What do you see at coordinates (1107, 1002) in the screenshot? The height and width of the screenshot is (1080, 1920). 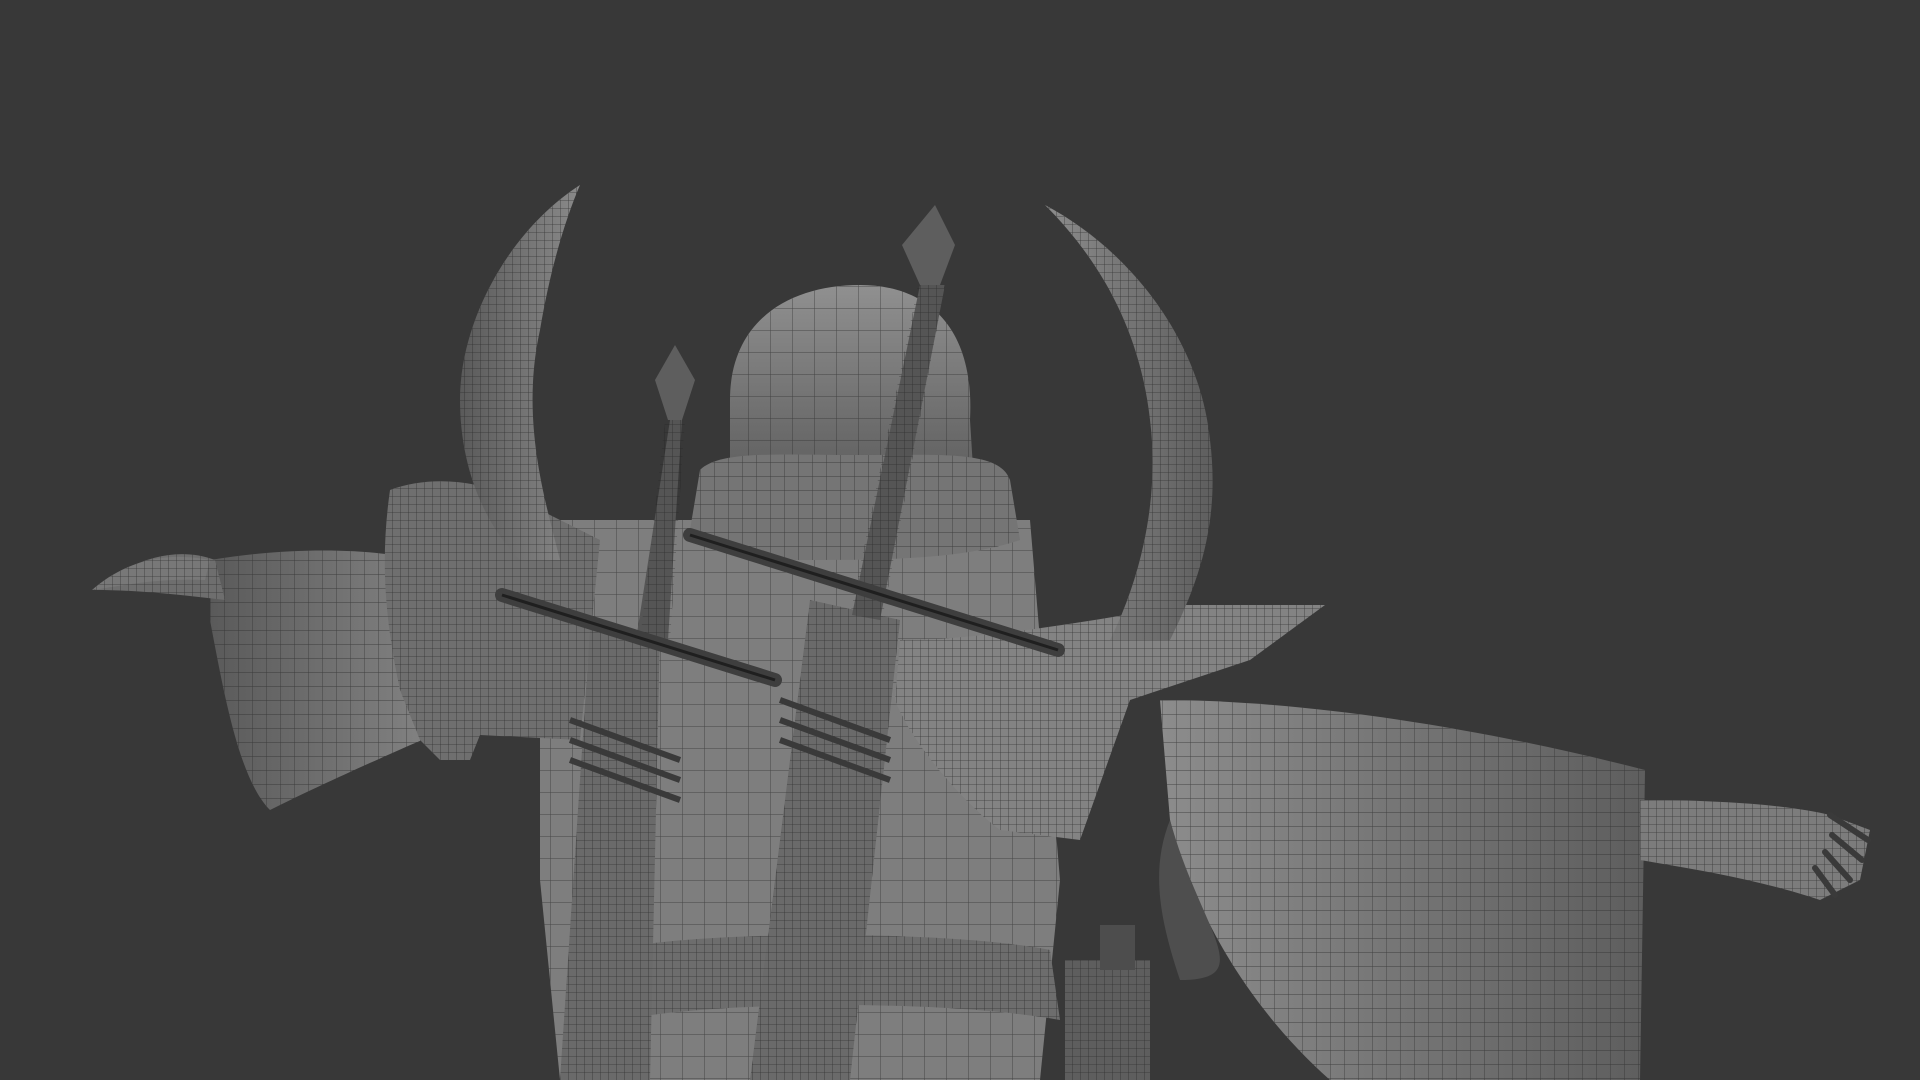 I see `pouch` at bounding box center [1107, 1002].